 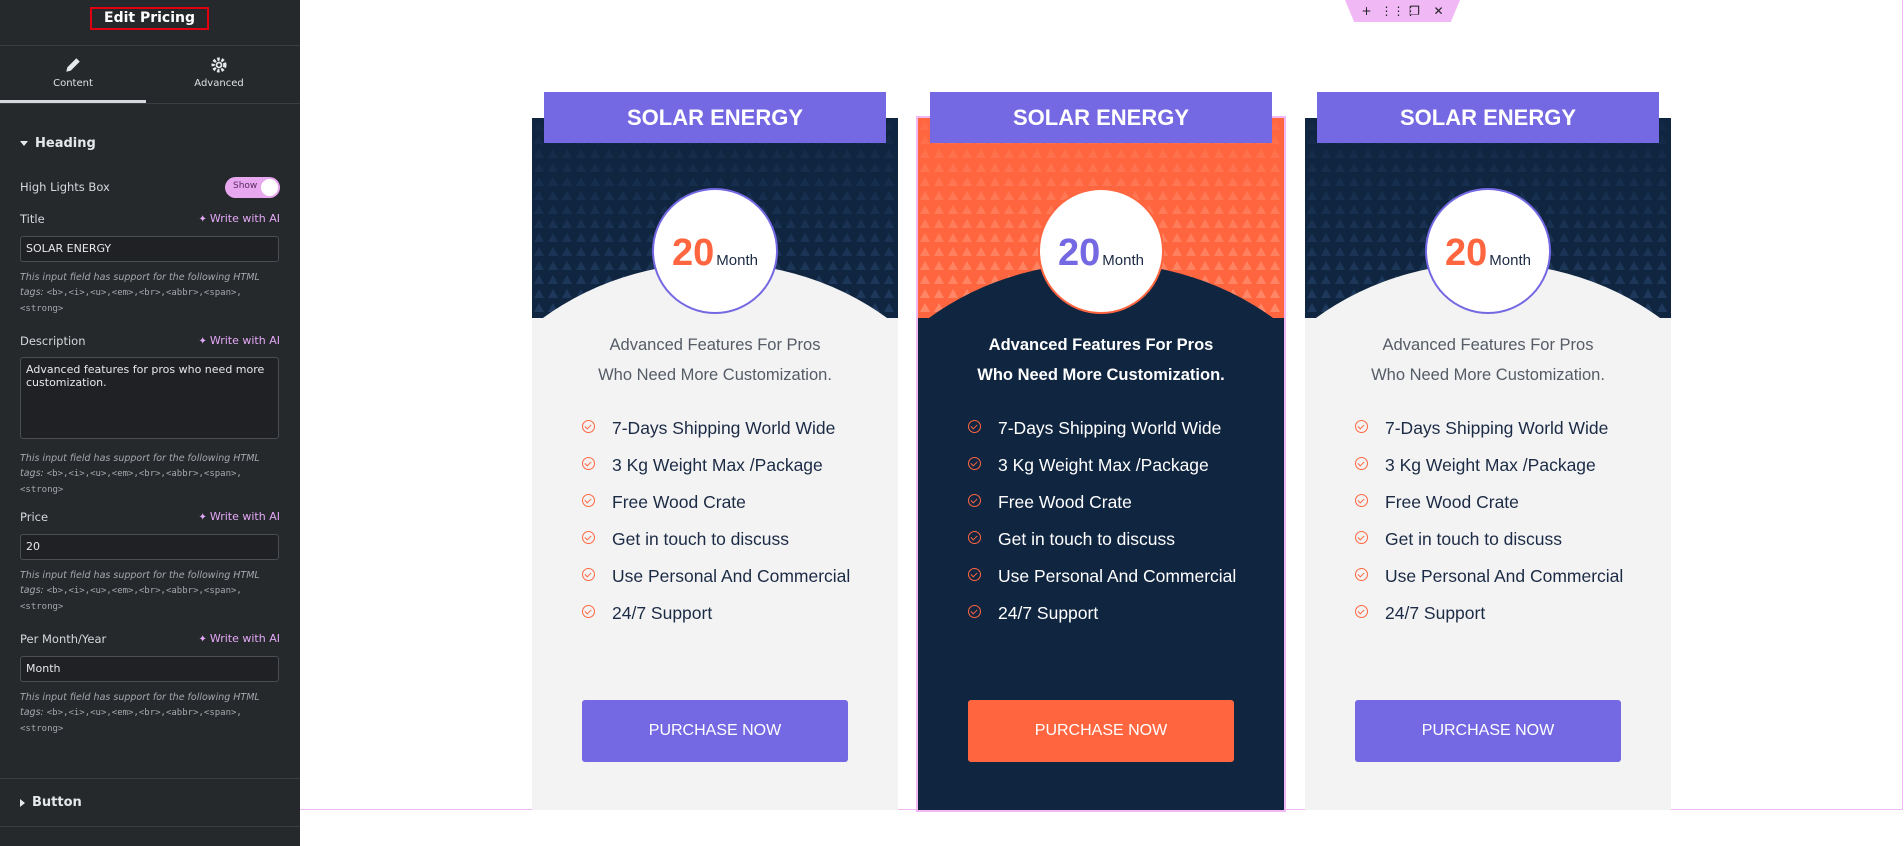 I want to click on section-heading-label: Heading, so click(x=65, y=143).